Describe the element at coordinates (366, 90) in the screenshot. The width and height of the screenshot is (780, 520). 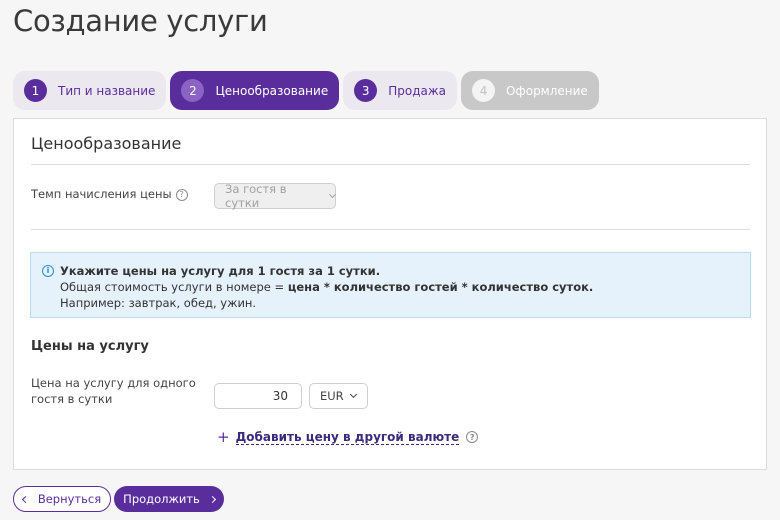
I see `step-number: 3` at that location.